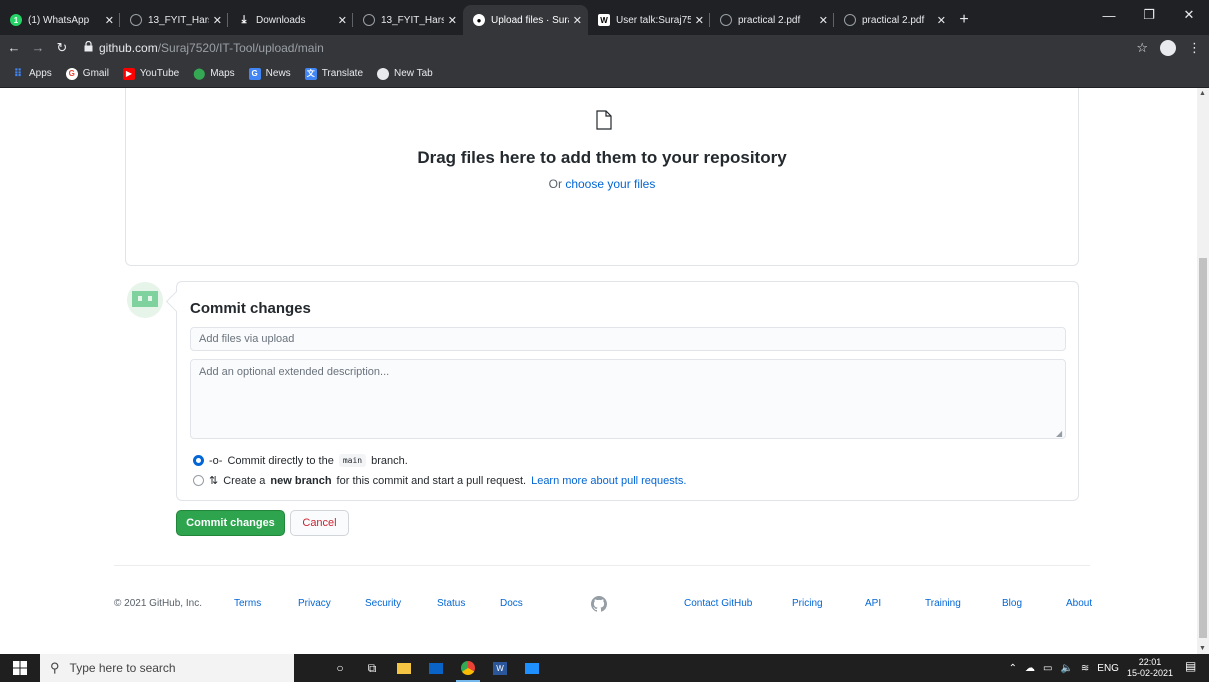 Image resolution: width=1209 pixels, height=682 pixels. I want to click on taskbar-apps: ○ ⧉ W, so click(436, 668).